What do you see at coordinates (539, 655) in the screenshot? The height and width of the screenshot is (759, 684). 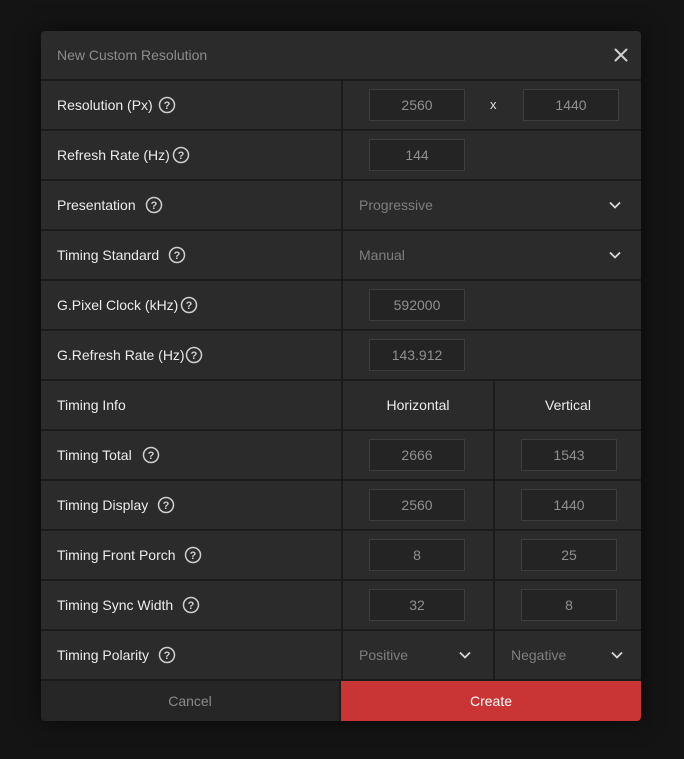 I see `polarity-vertical-selected: Negative` at bounding box center [539, 655].